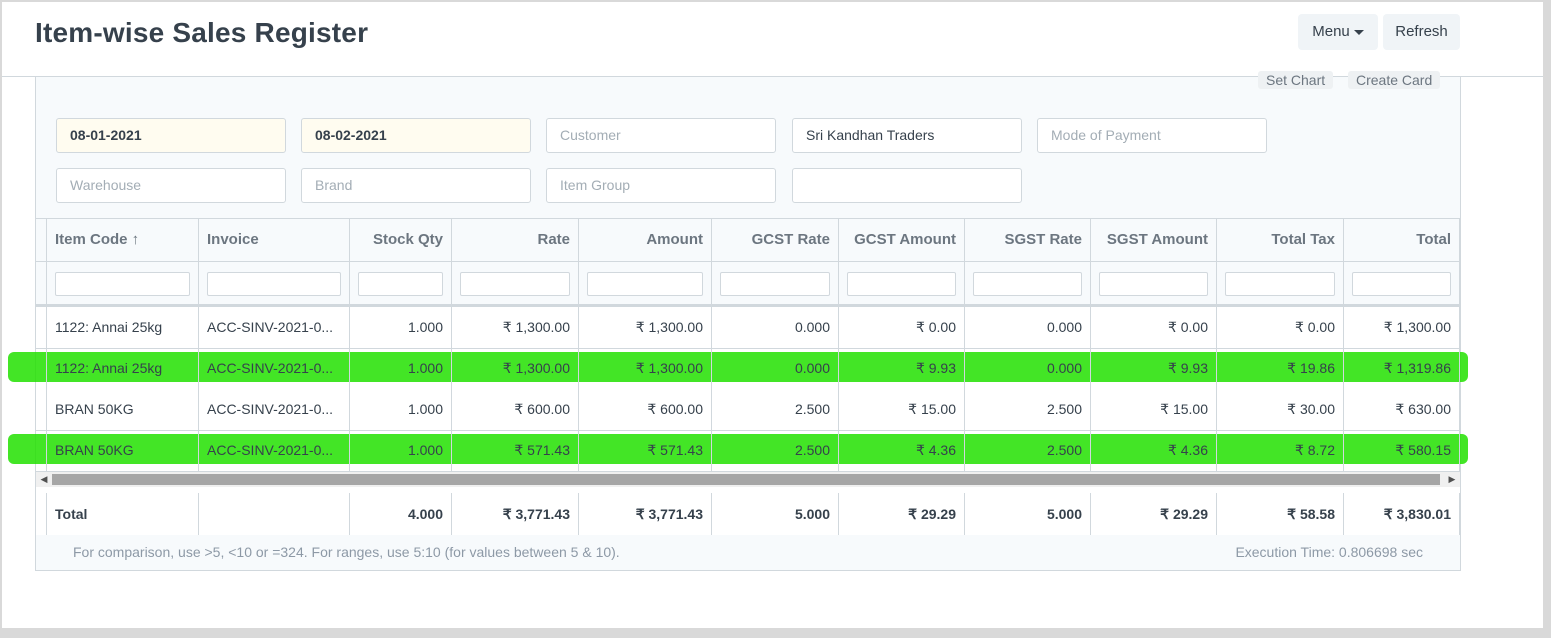 The image size is (1551, 638). Describe the element at coordinates (661, 185) in the screenshot. I see `item-group-field: Item Group` at that location.